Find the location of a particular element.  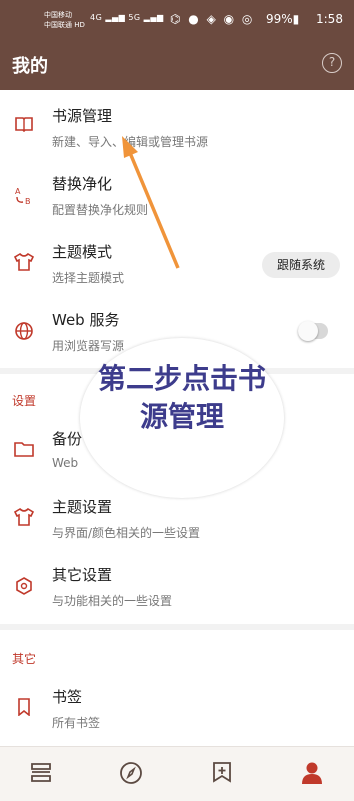

profile-icon is located at coordinates (312, 774).